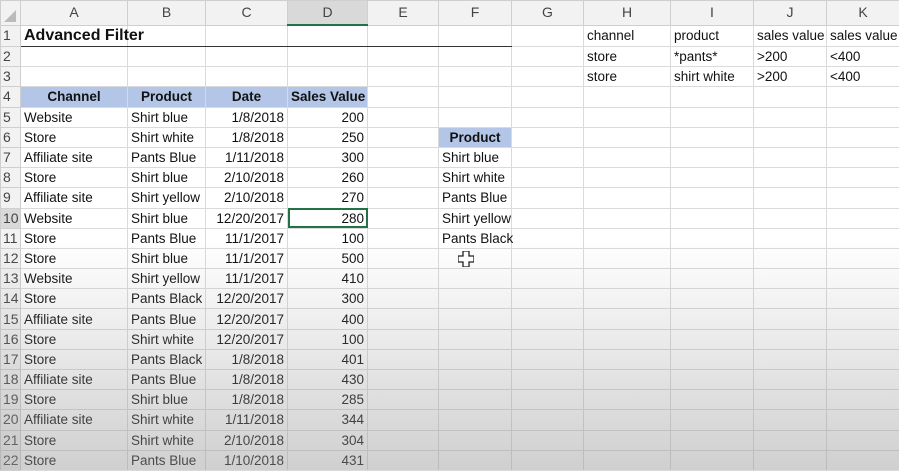  What do you see at coordinates (247, 299) in the screenshot?
I see `cell-C14: 12/20/2017` at bounding box center [247, 299].